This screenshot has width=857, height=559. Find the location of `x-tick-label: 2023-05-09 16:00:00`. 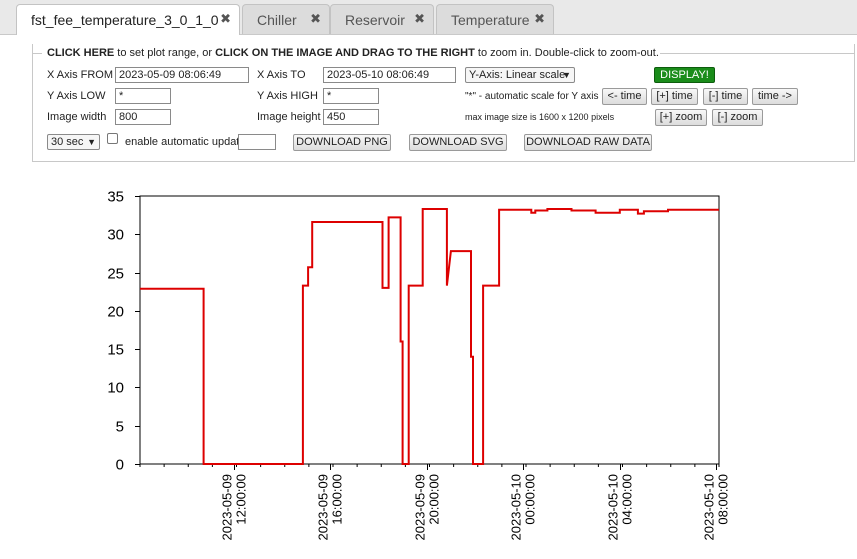

x-tick-label: 2023-05-09 16:00:00 is located at coordinates (330, 507).